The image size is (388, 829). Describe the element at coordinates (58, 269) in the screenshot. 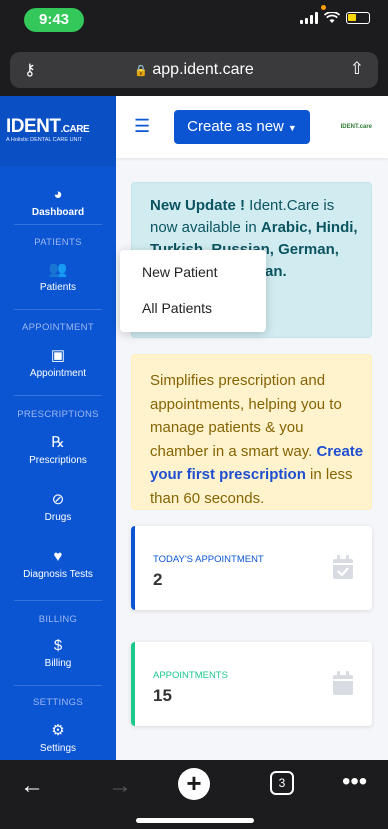

I see `users-icon: 👥` at that location.